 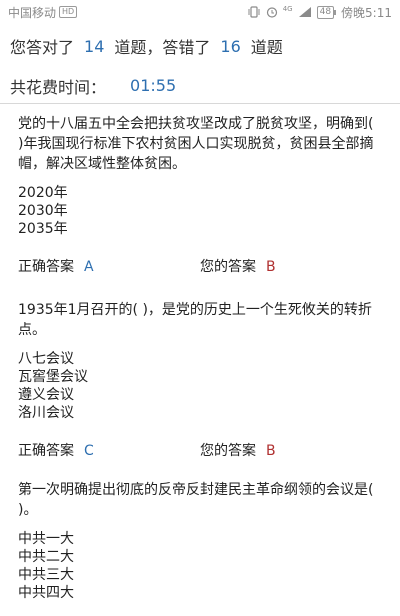 What do you see at coordinates (89, 267) in the screenshot?
I see `correct-answer-value: A` at bounding box center [89, 267].